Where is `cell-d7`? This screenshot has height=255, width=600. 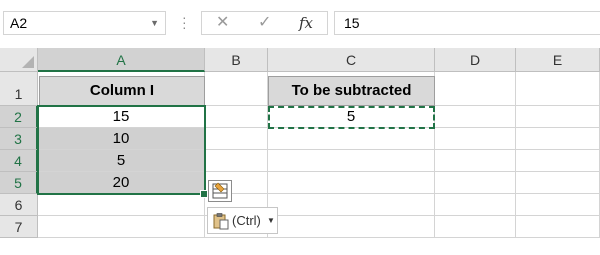
cell-d7 is located at coordinates (475, 227).